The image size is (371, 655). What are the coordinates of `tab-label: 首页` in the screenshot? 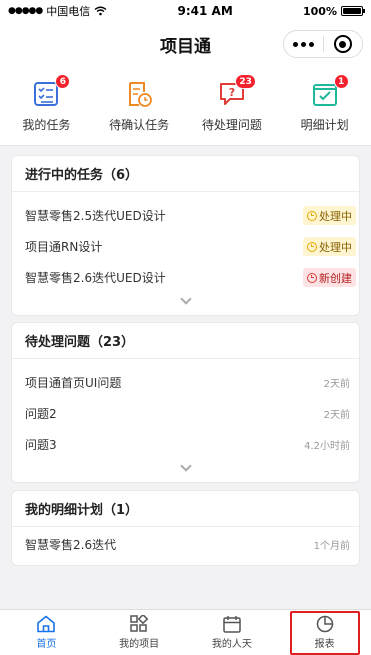 It's located at (46, 644).